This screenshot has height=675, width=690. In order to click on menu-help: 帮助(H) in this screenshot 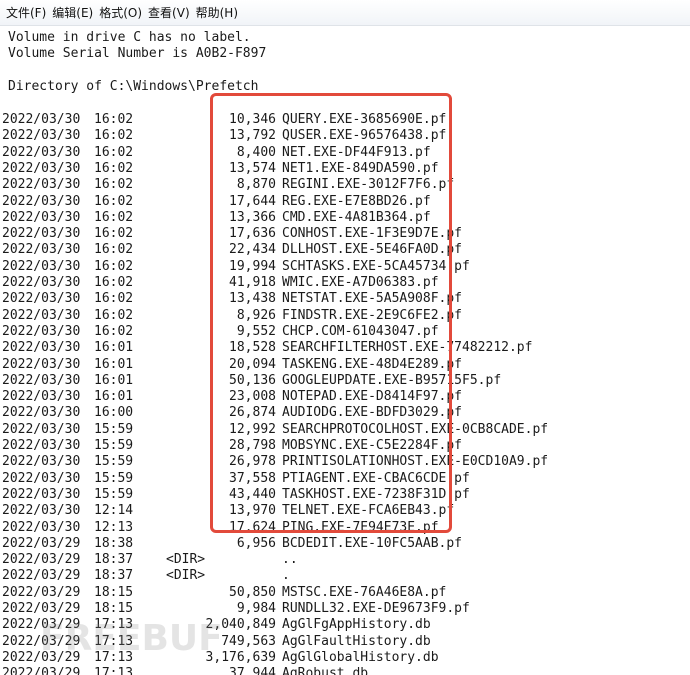, I will do `click(217, 13)`.